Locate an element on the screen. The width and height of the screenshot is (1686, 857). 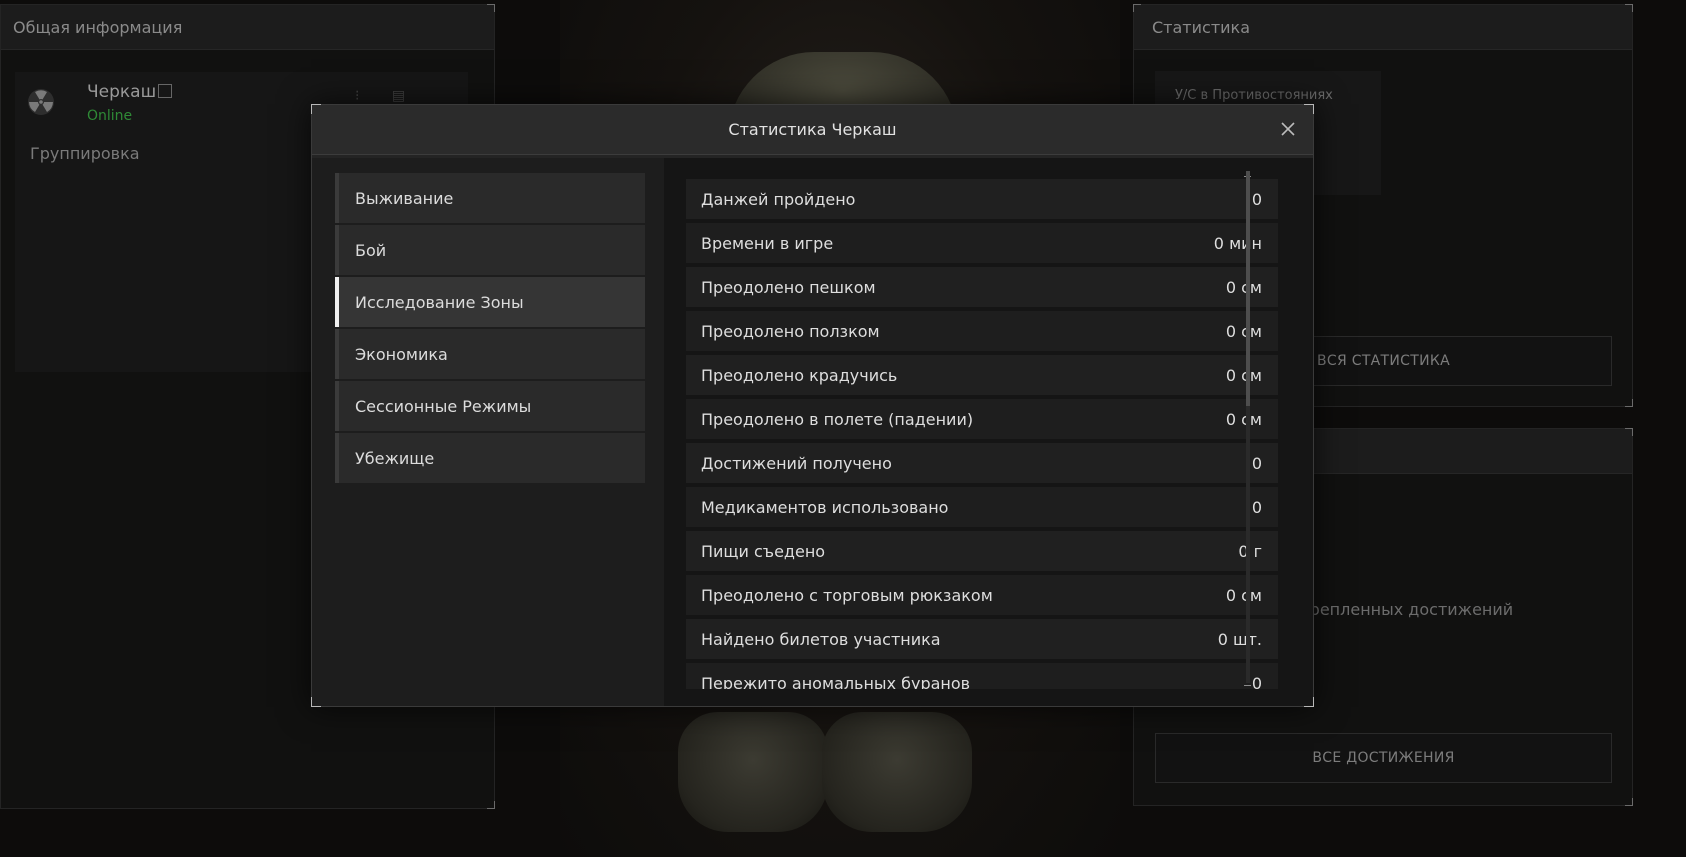
nav-item-session-modes: Сессионные Режимы is located at coordinates (490, 406).